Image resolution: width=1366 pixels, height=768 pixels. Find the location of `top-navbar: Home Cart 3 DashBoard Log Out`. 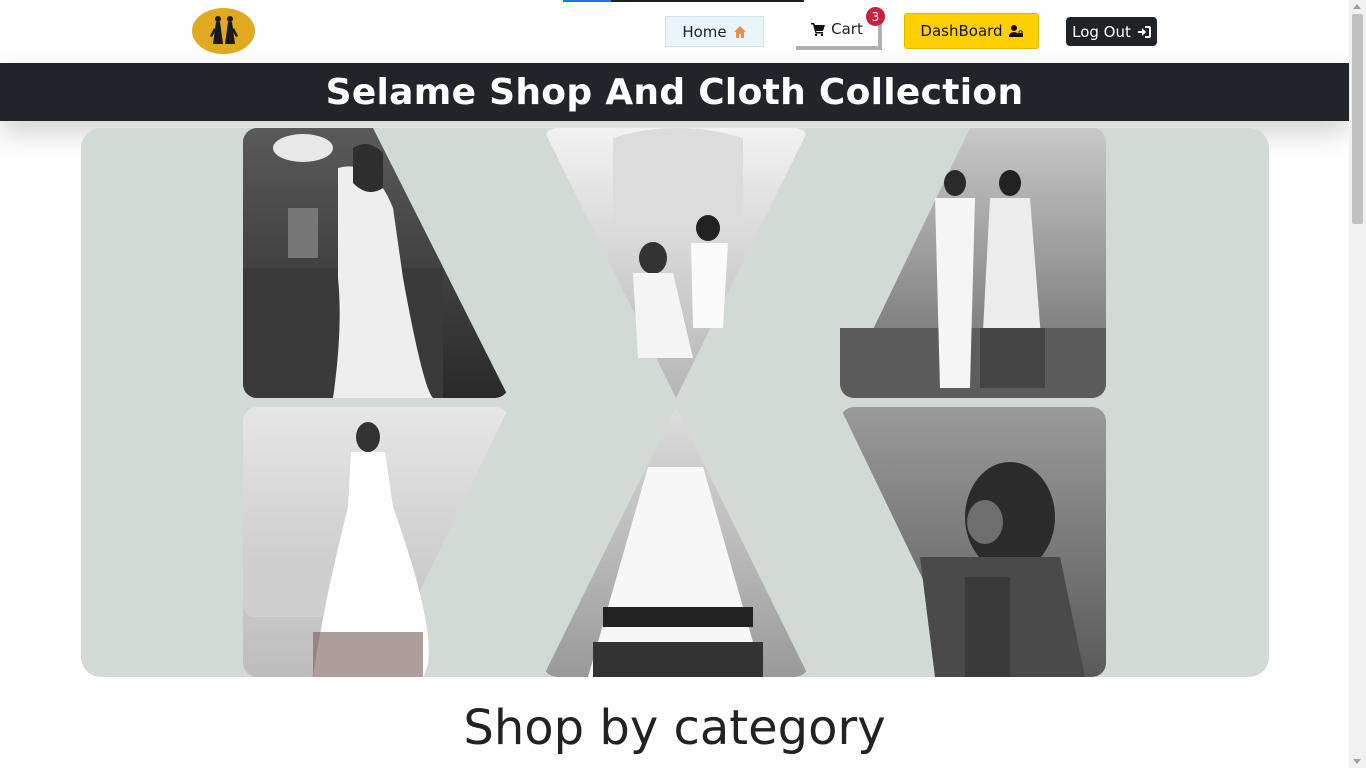

top-navbar: Home Cart 3 DashBoard Log Out is located at coordinates (674, 31).